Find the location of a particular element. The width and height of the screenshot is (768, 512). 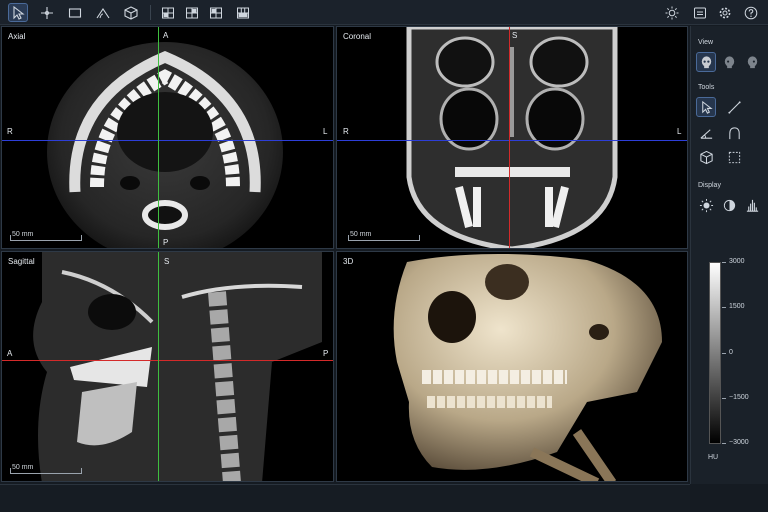

dashed-square-icon is located at coordinates (734, 157).